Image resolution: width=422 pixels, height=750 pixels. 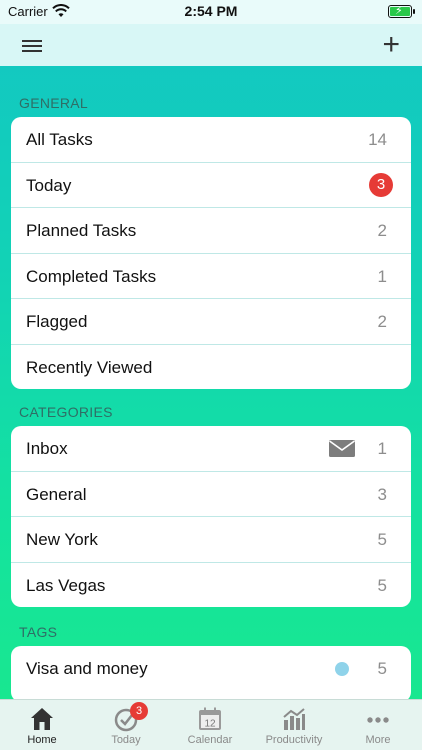 I want to click on list-item-new-york: New York 5, so click(x=211, y=540).